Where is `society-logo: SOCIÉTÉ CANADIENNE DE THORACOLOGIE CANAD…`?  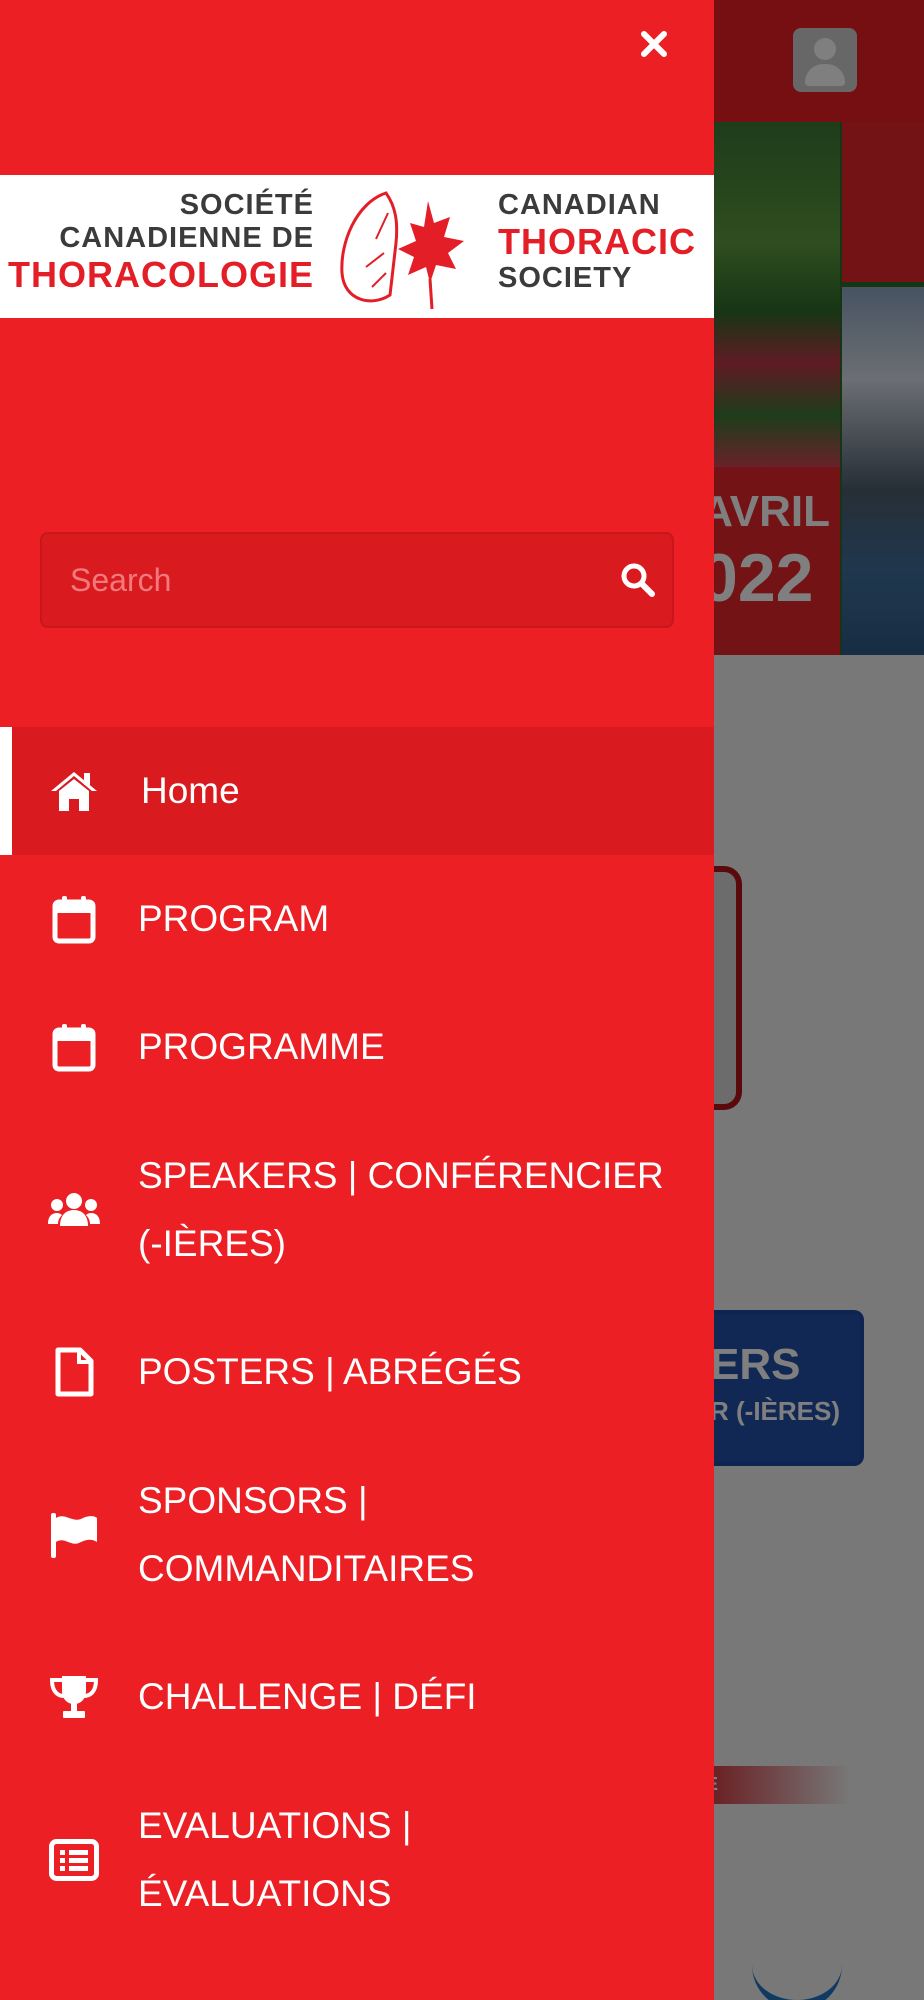 society-logo: SOCIÉTÉ CANADIENNE DE THORACOLOGIE CANAD… is located at coordinates (357, 246).